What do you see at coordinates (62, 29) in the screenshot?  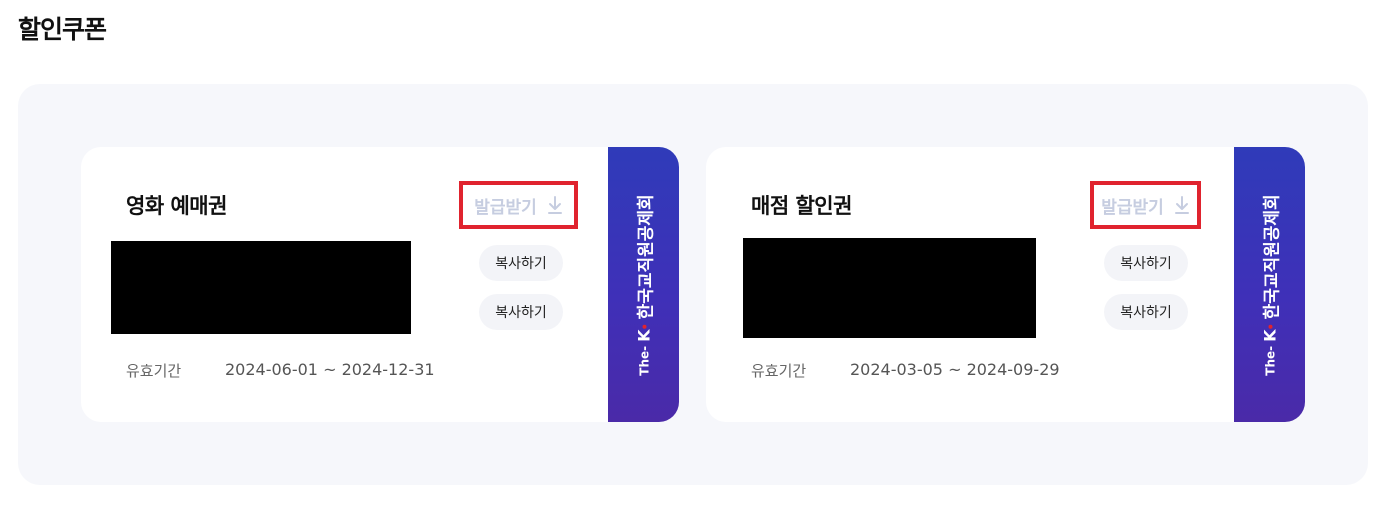 I see `page-title: 할인쿠폰` at bounding box center [62, 29].